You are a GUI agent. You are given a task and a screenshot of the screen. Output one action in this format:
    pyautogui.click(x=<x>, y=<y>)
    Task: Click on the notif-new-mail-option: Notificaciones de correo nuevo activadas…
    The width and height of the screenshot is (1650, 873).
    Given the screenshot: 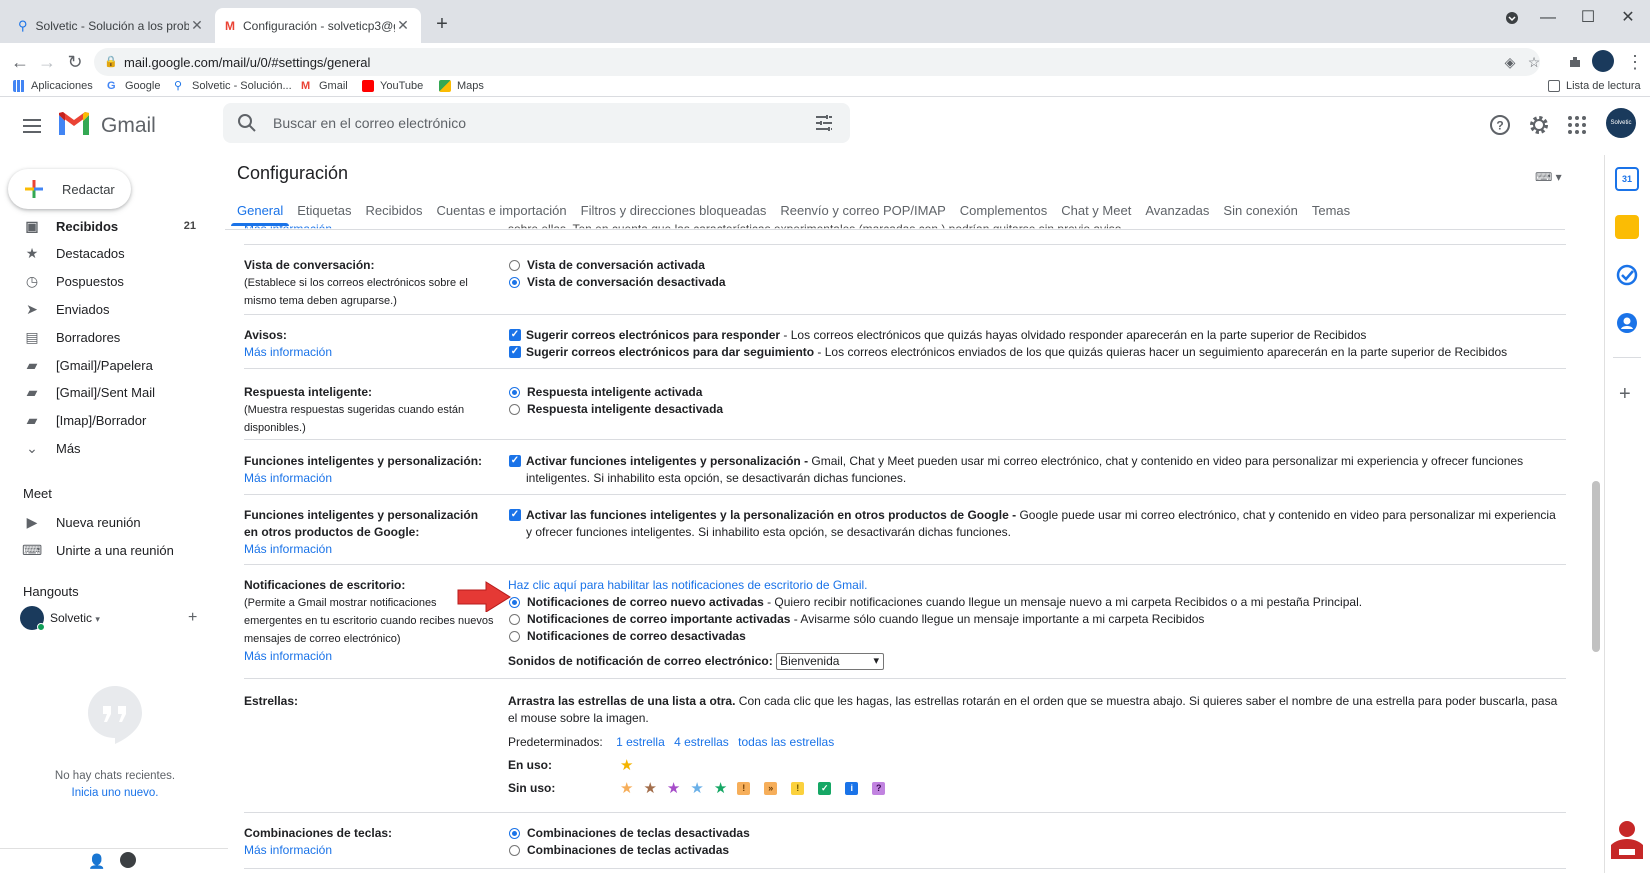 What is the action you would take?
    pyautogui.click(x=1036, y=602)
    